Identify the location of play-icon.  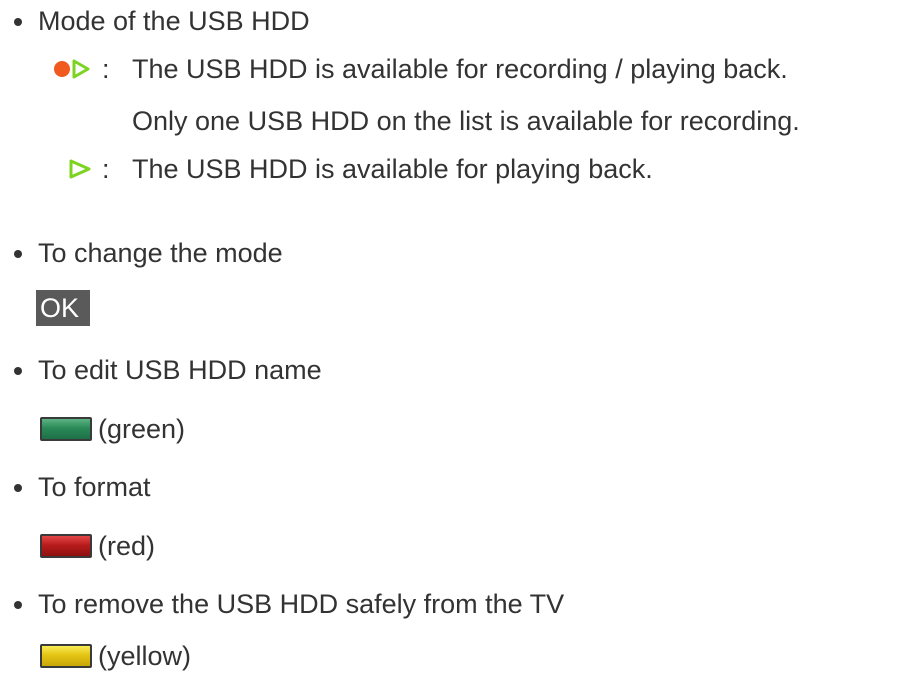
(80, 169).